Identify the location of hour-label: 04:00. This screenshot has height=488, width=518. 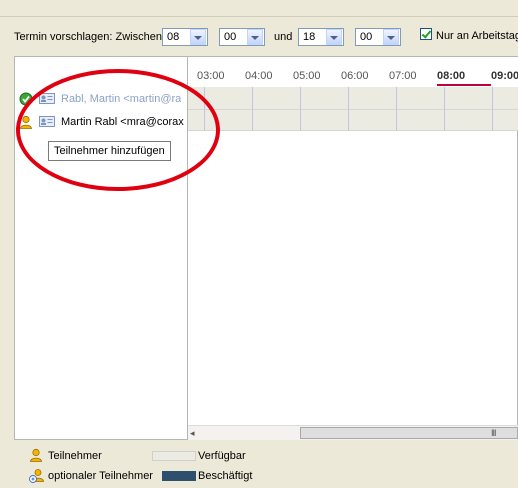
(259, 76).